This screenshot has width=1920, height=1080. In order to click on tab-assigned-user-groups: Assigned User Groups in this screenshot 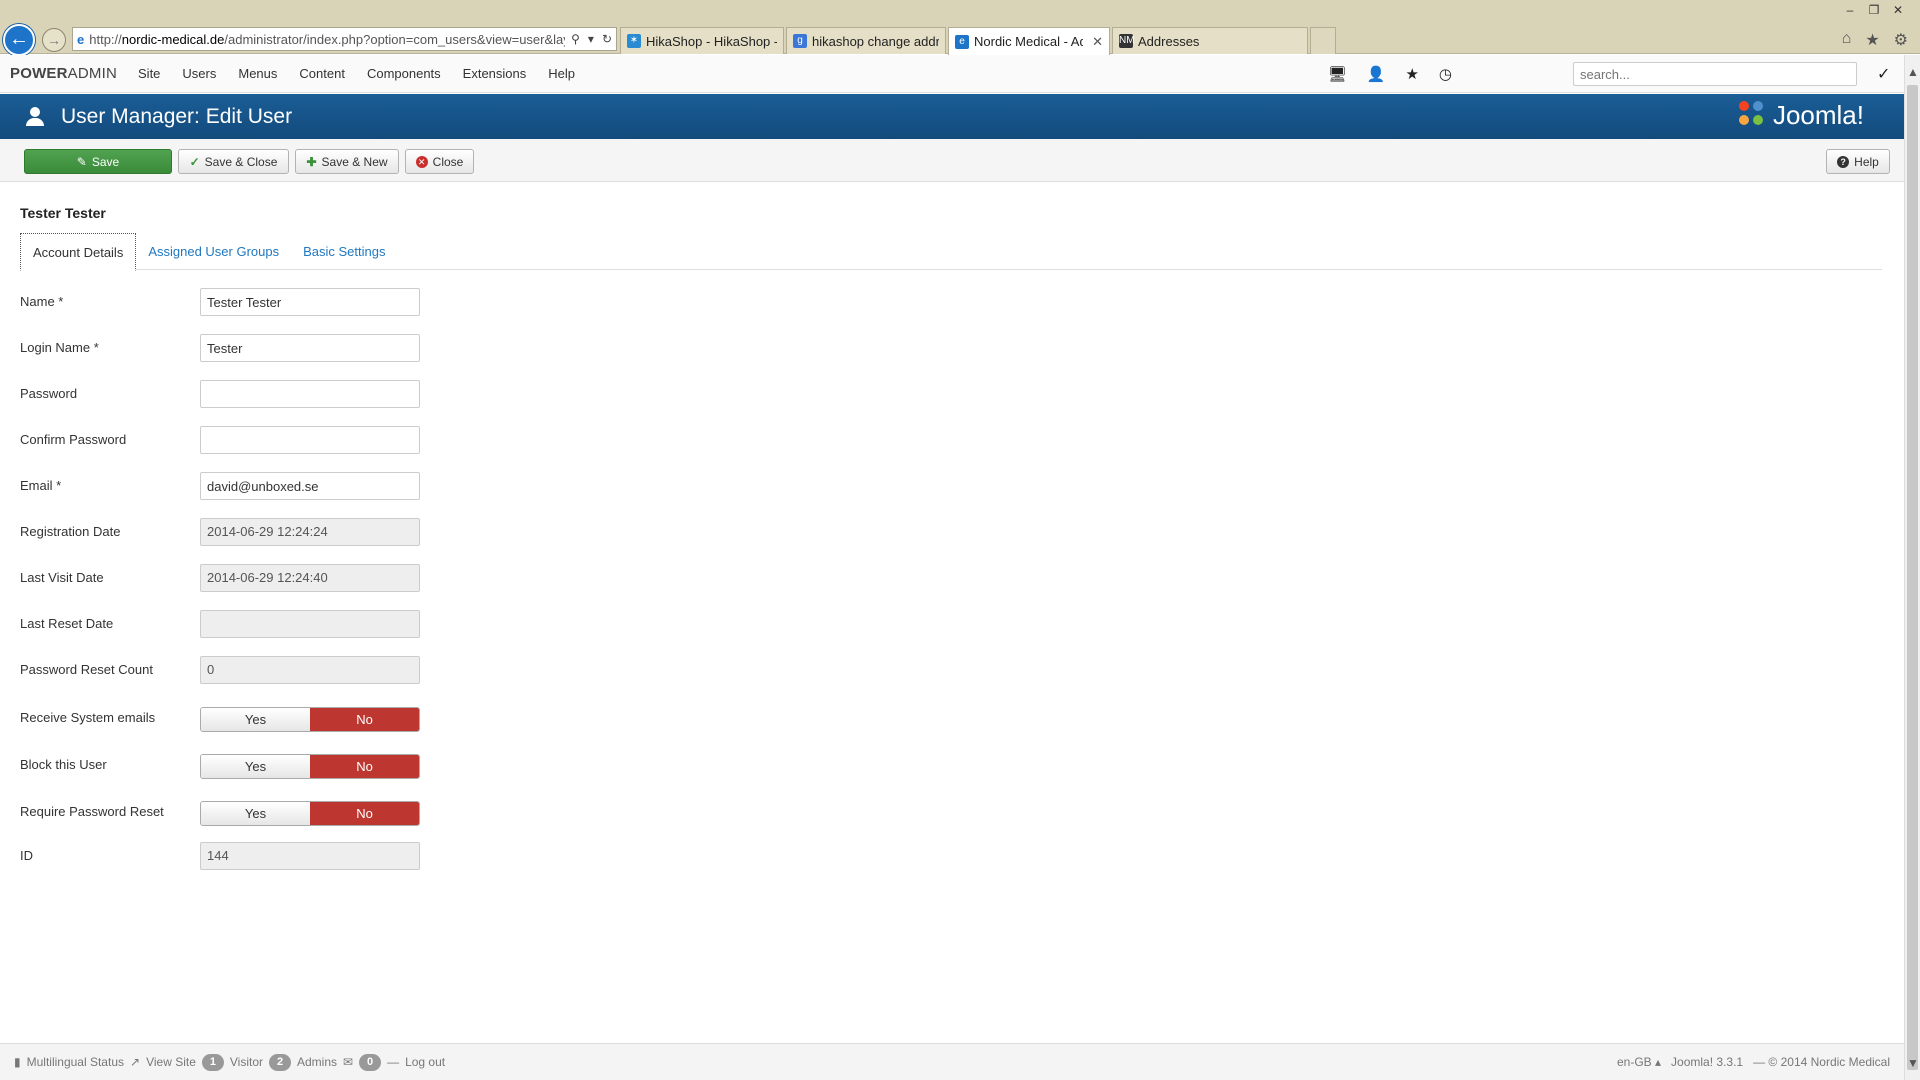, I will do `click(213, 251)`.